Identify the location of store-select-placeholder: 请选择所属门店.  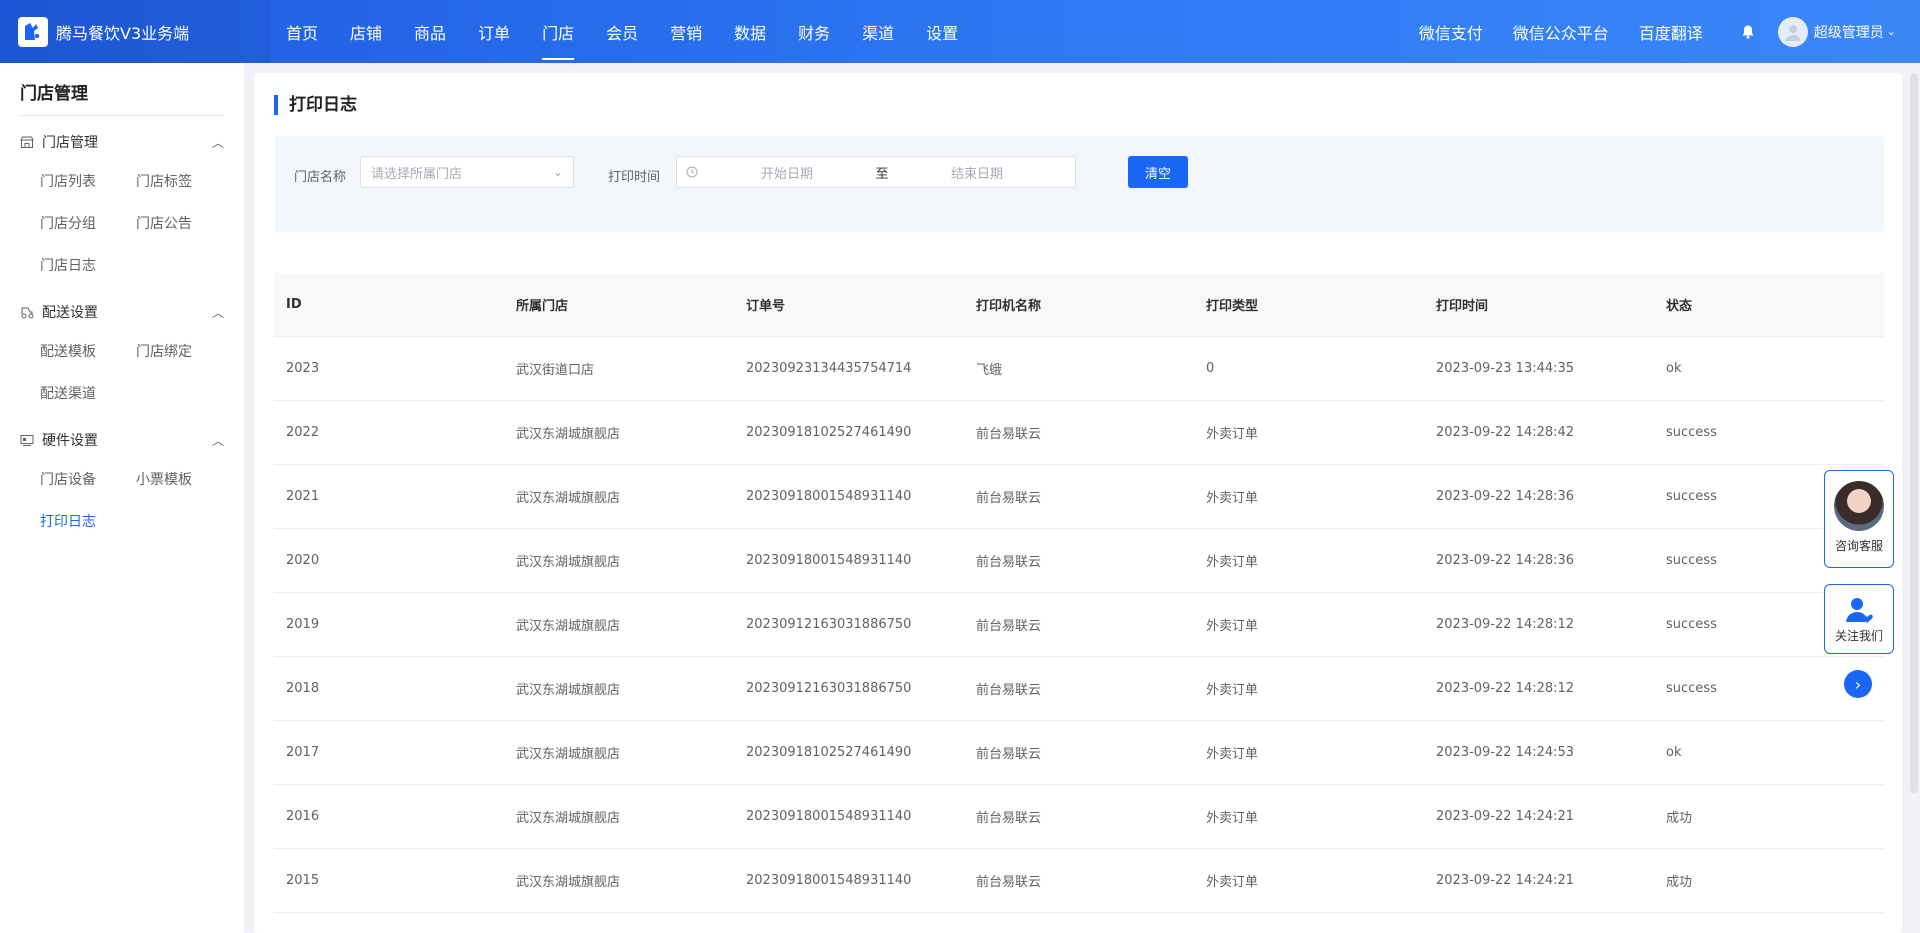
(417, 174).